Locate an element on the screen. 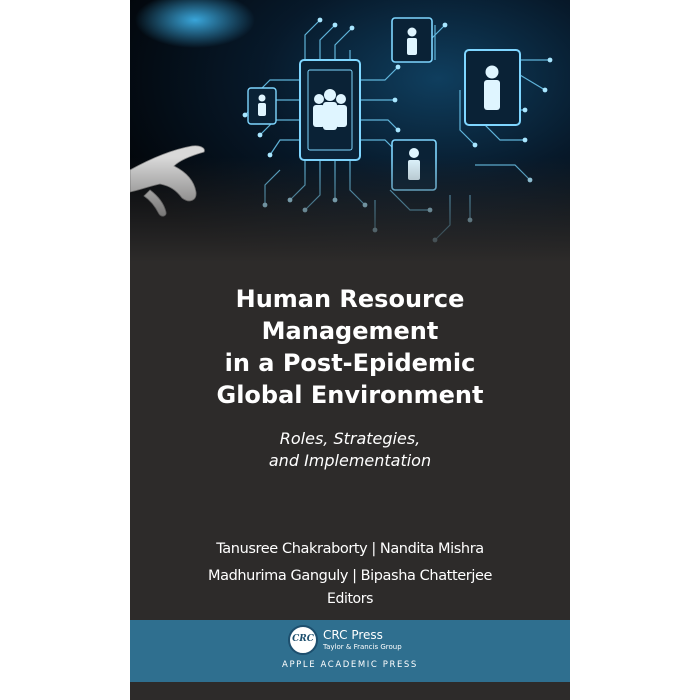  crc-logo-icon: CRC is located at coordinates (303, 640).